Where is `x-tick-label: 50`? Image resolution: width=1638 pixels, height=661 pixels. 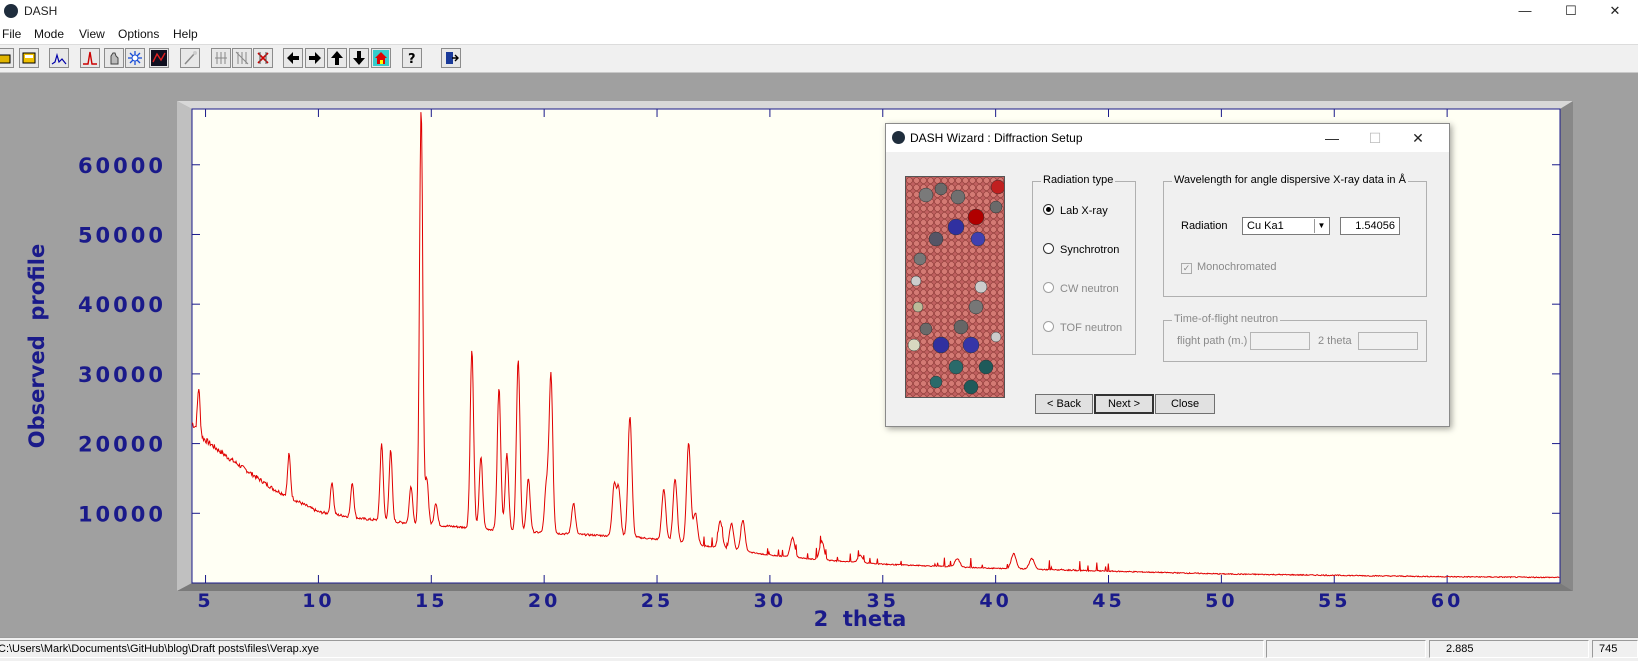 x-tick-label: 50 is located at coordinates (1221, 601).